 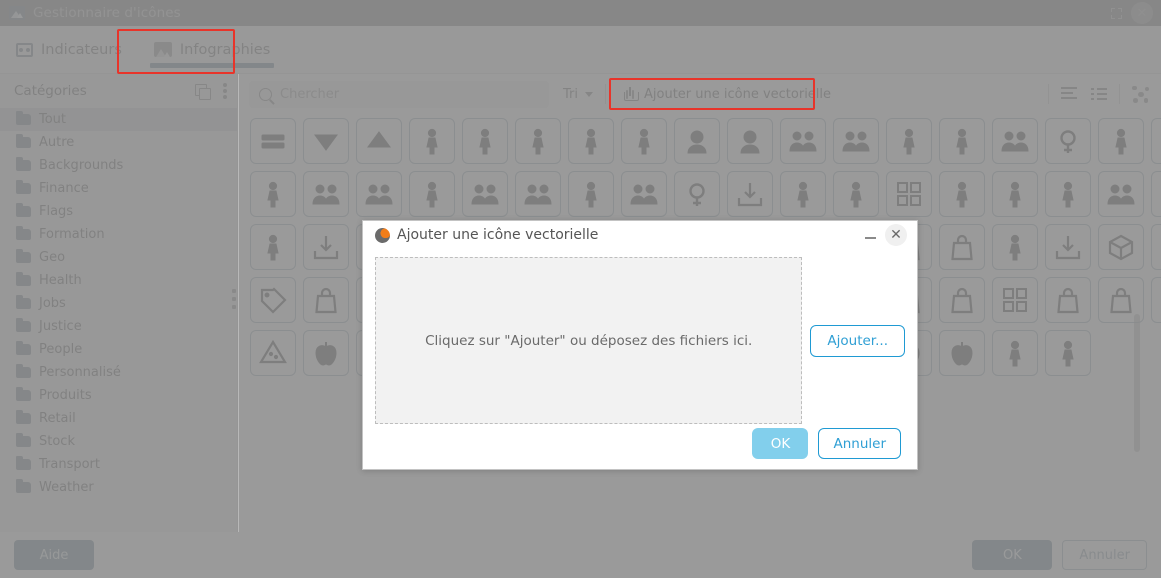 What do you see at coordinates (591, 194) in the screenshot?
I see `icon-cell-adult-child` at bounding box center [591, 194].